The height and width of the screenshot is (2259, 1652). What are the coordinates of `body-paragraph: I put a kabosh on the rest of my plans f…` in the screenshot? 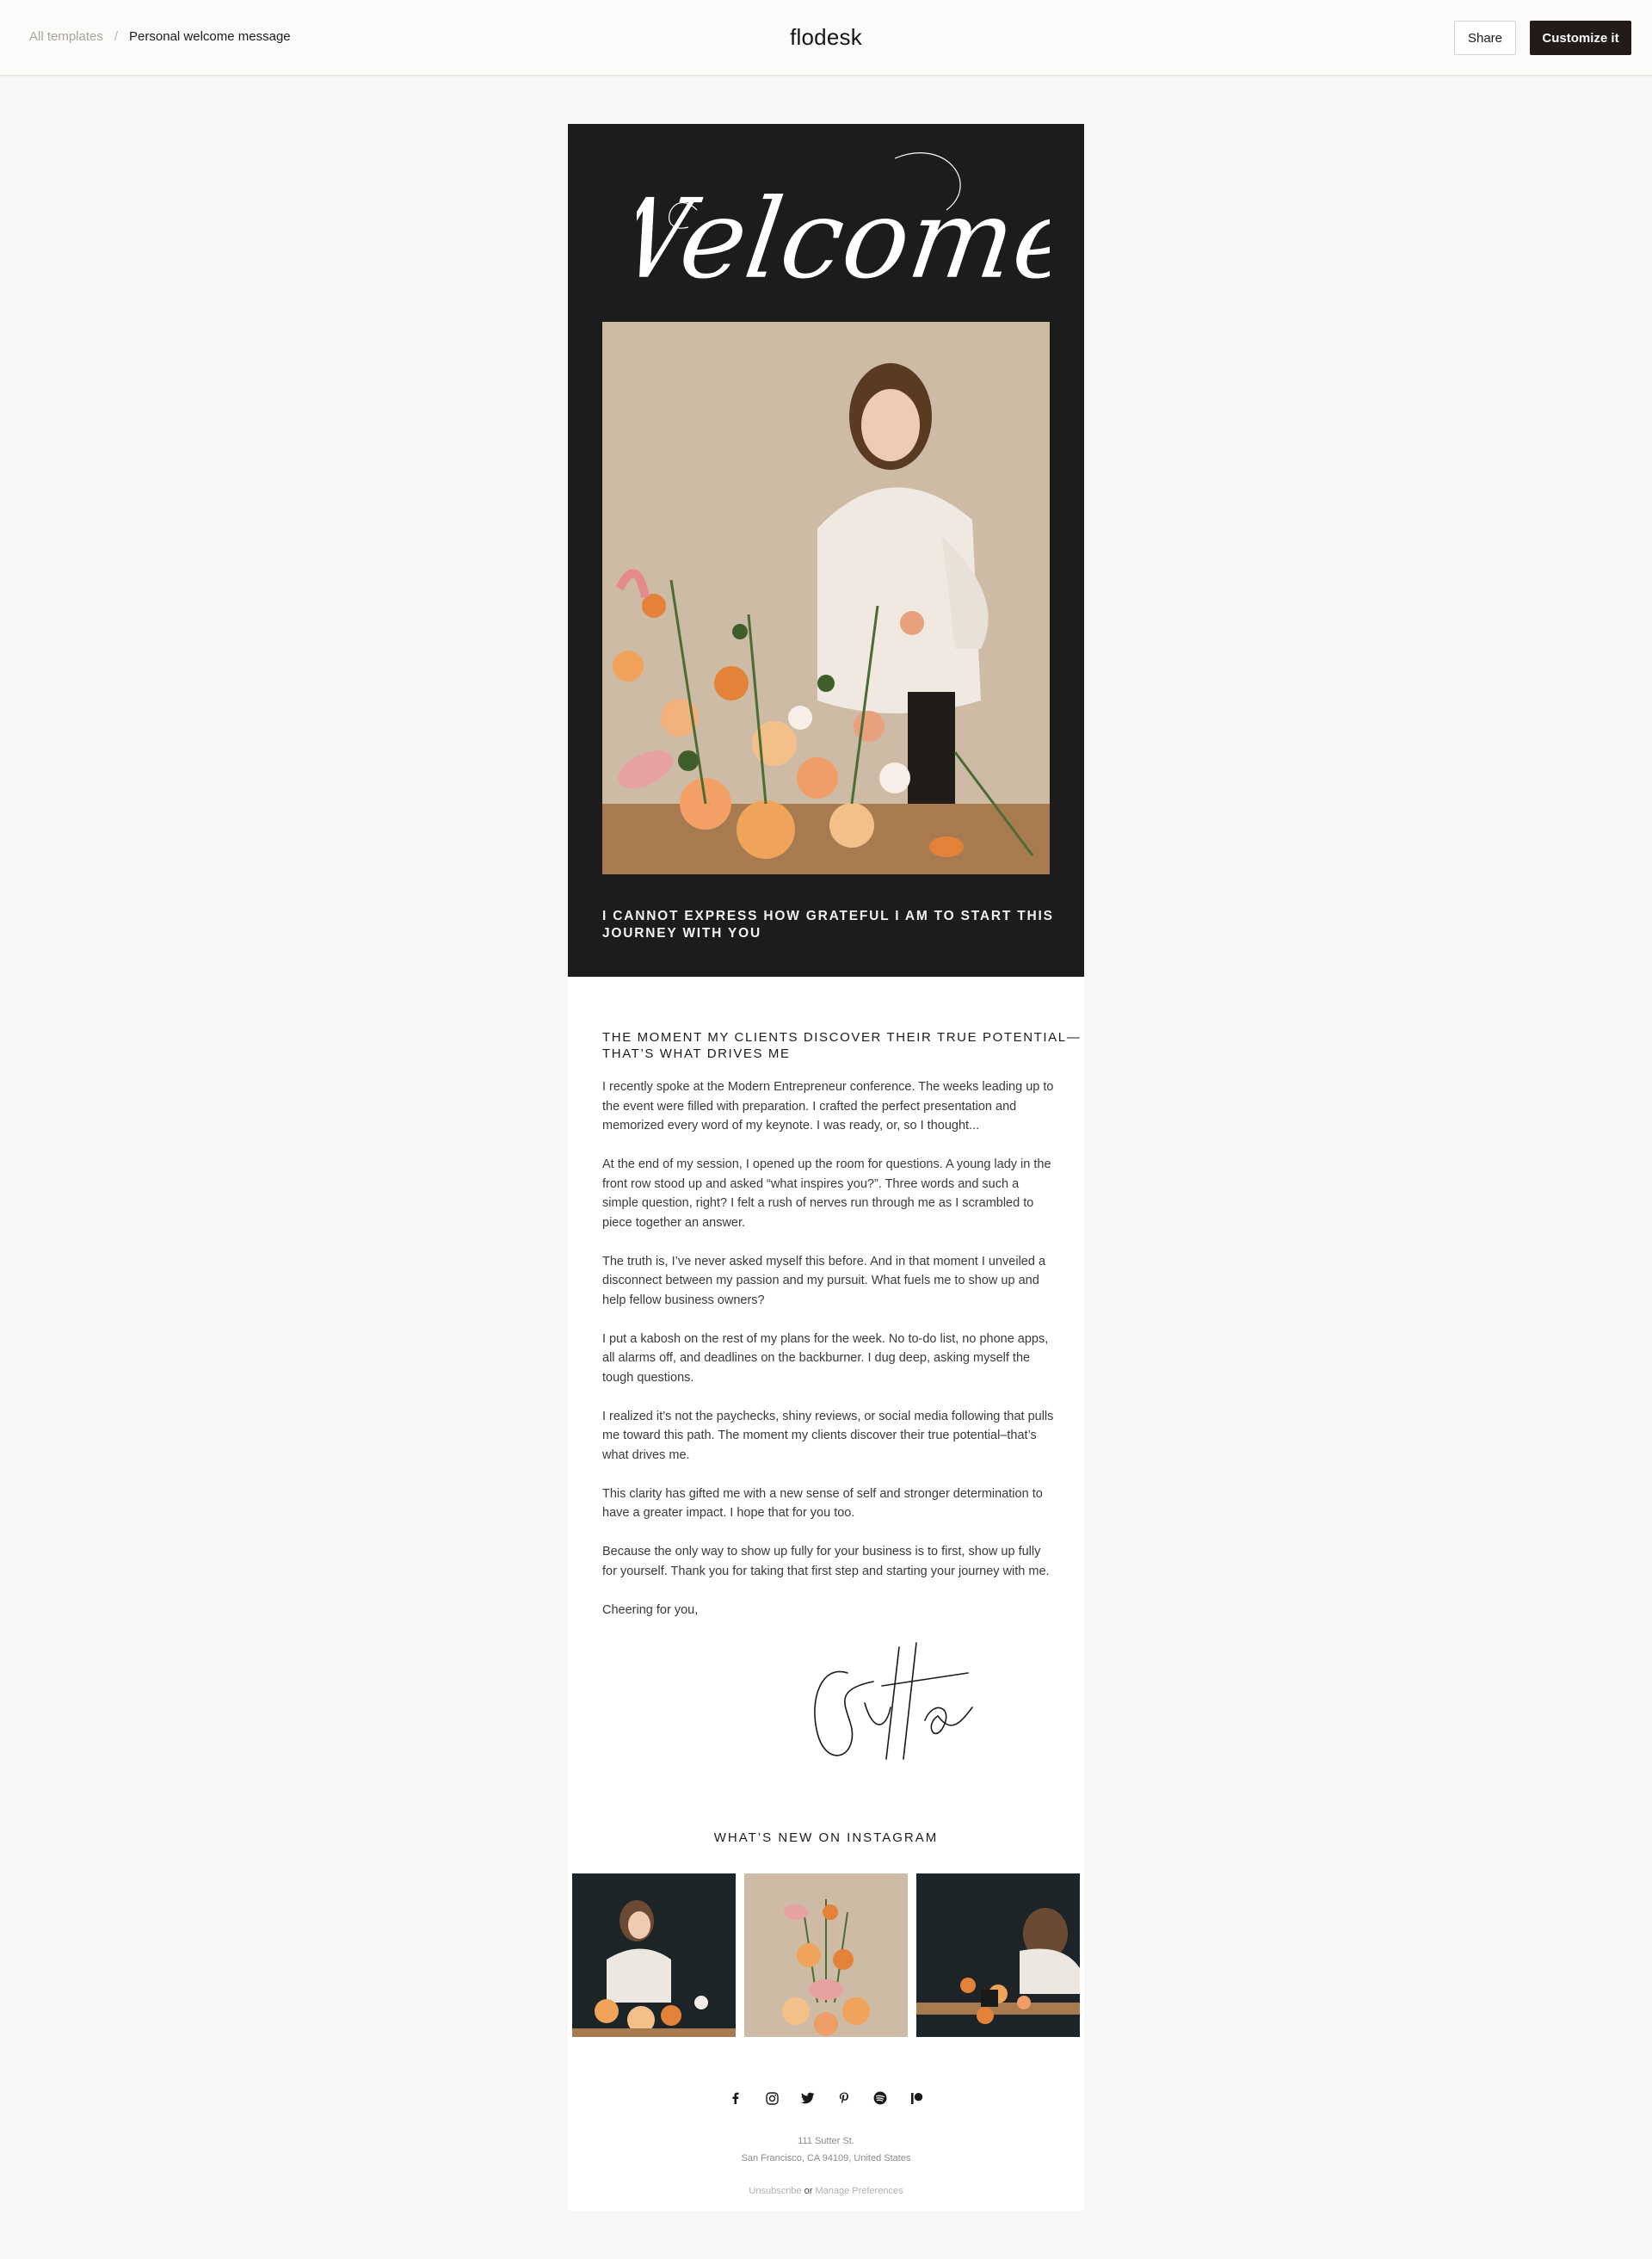 It's located at (825, 1358).